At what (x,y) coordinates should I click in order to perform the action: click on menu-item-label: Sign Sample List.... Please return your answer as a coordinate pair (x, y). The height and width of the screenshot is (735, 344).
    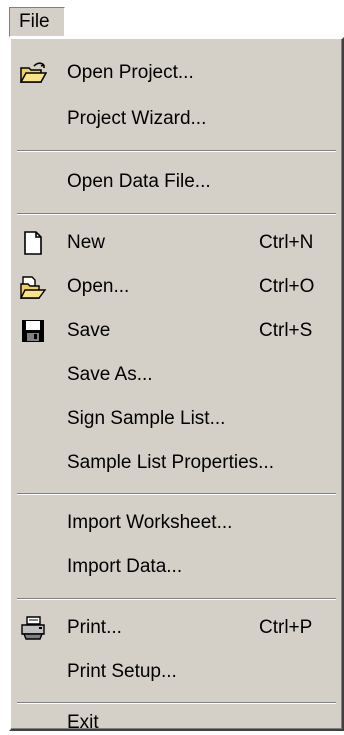
    Looking at the image, I should click on (146, 418).